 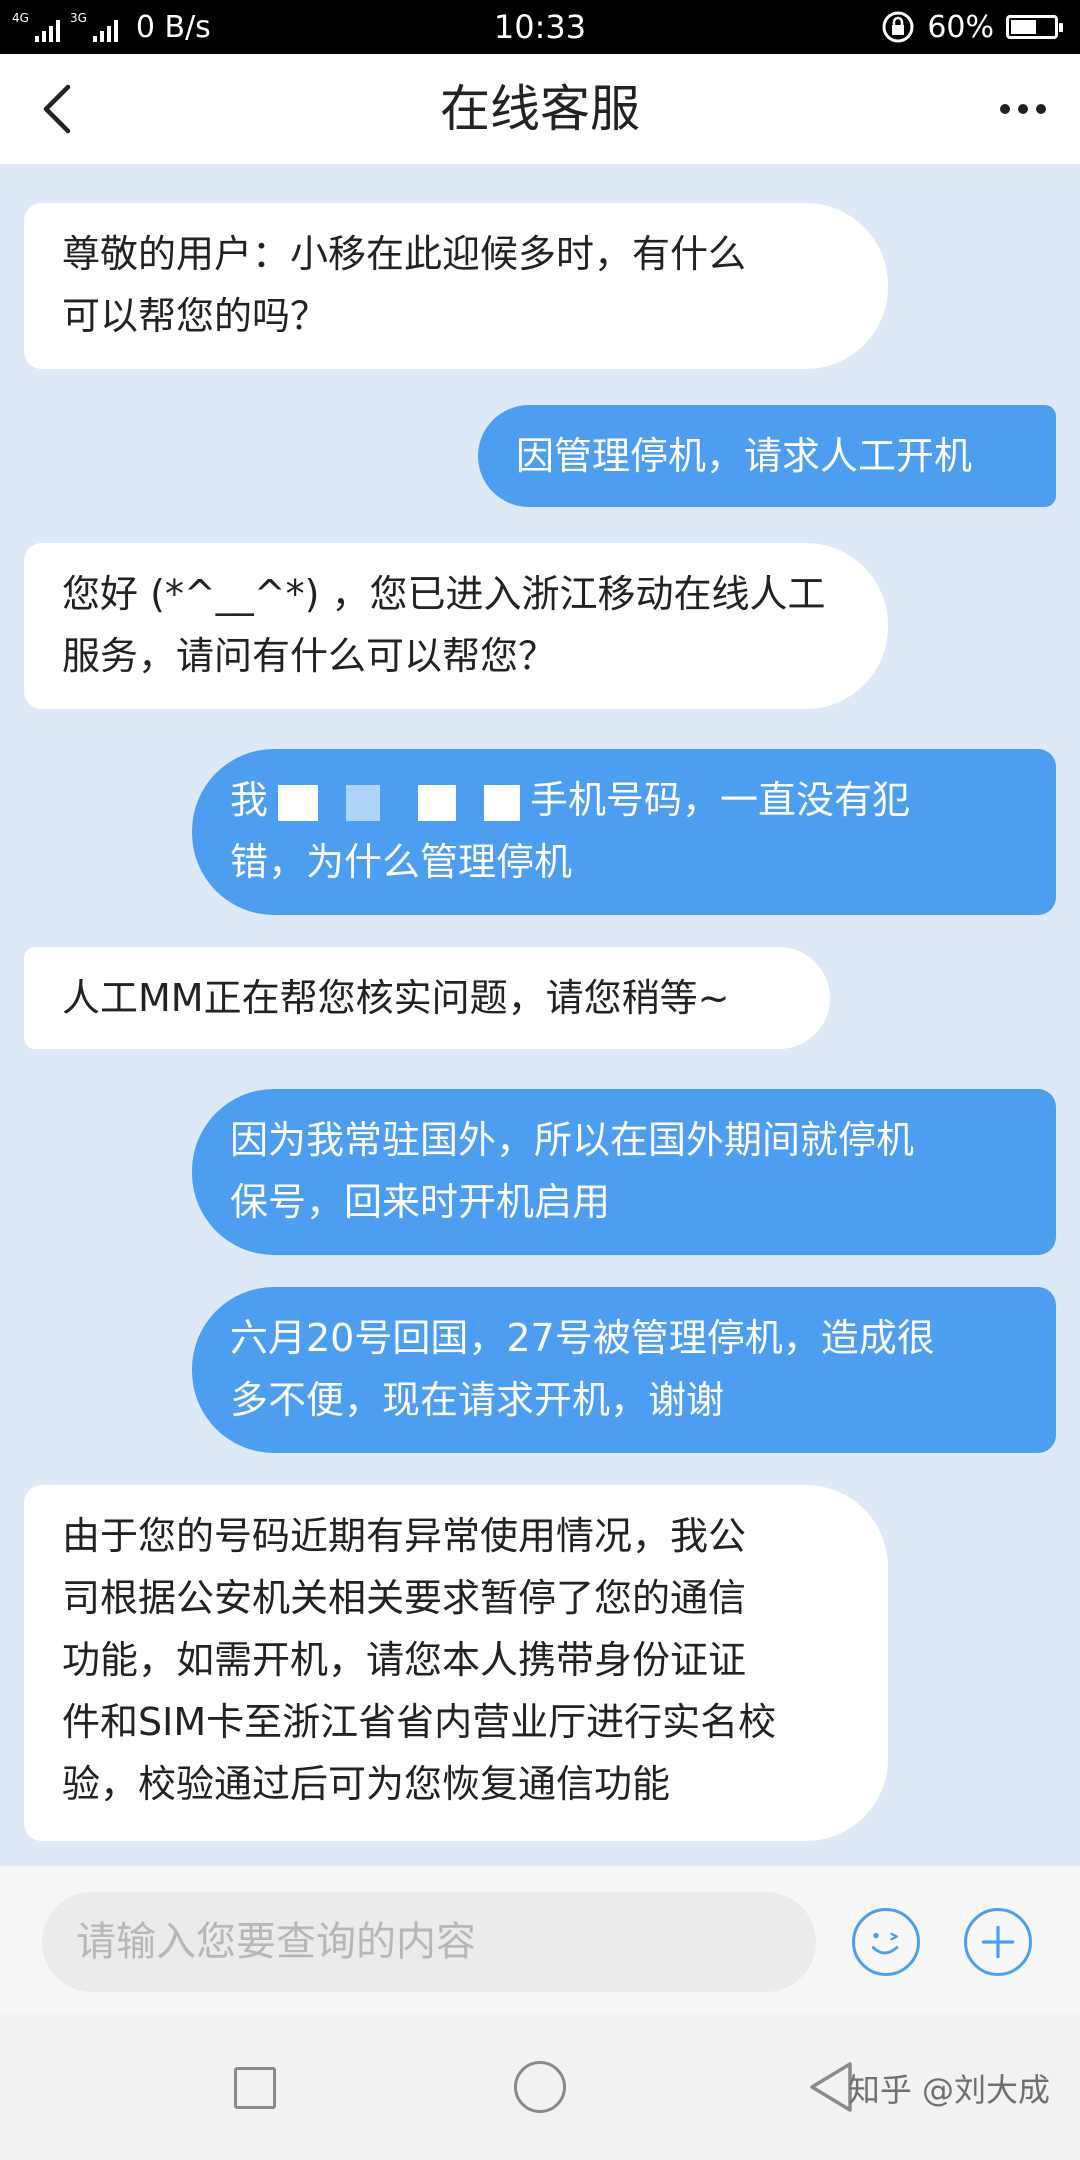 What do you see at coordinates (477, 1400) in the screenshot?
I see `message-line: 多不便，现在请求开机，谢谢` at bounding box center [477, 1400].